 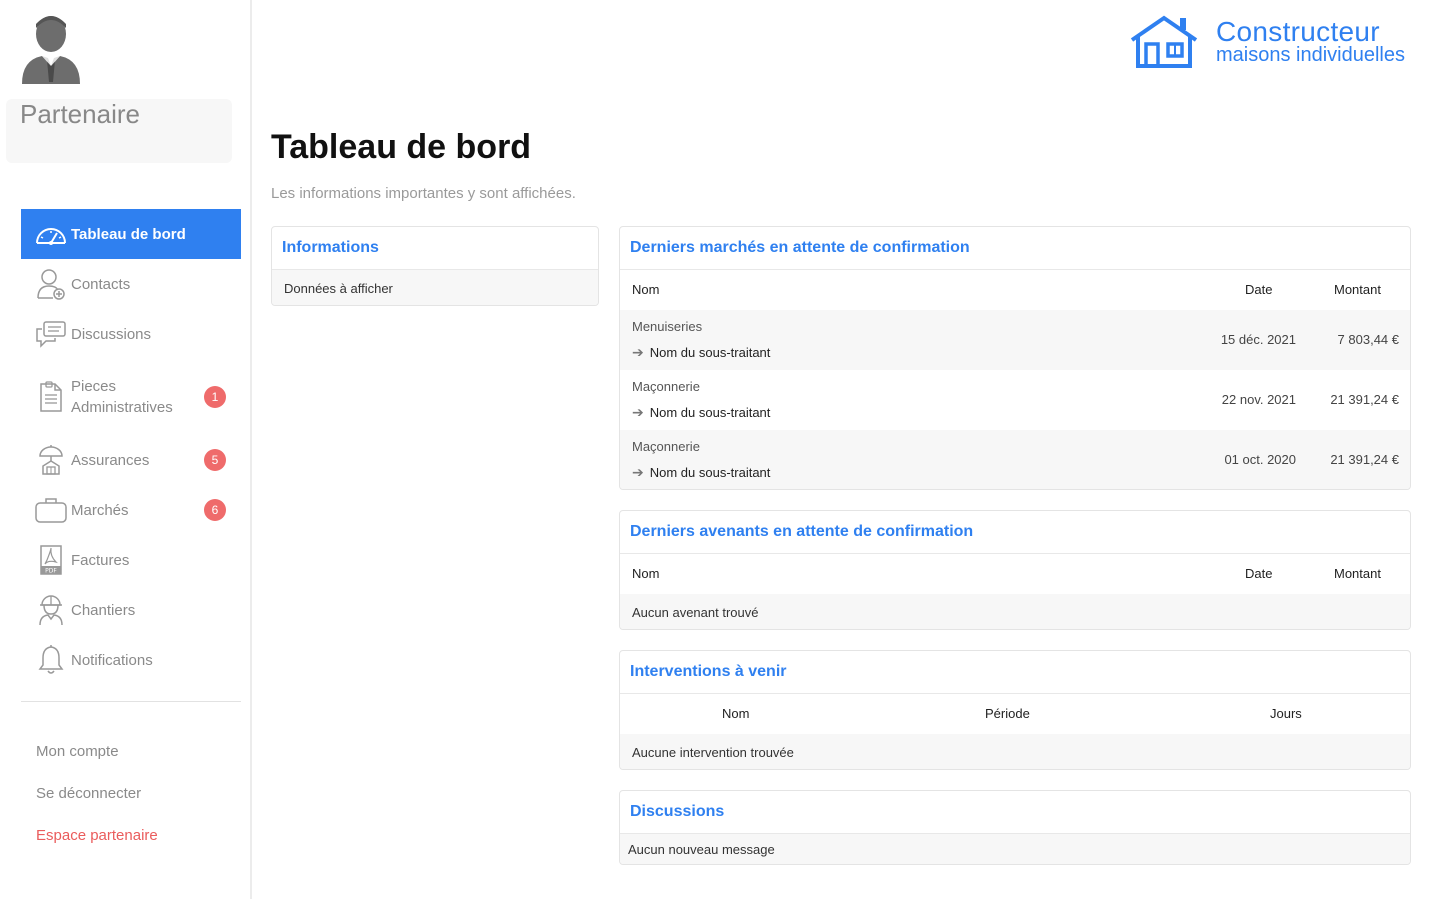 What do you see at coordinates (119, 131) in the screenshot?
I see `partner-card: Partenaire` at bounding box center [119, 131].